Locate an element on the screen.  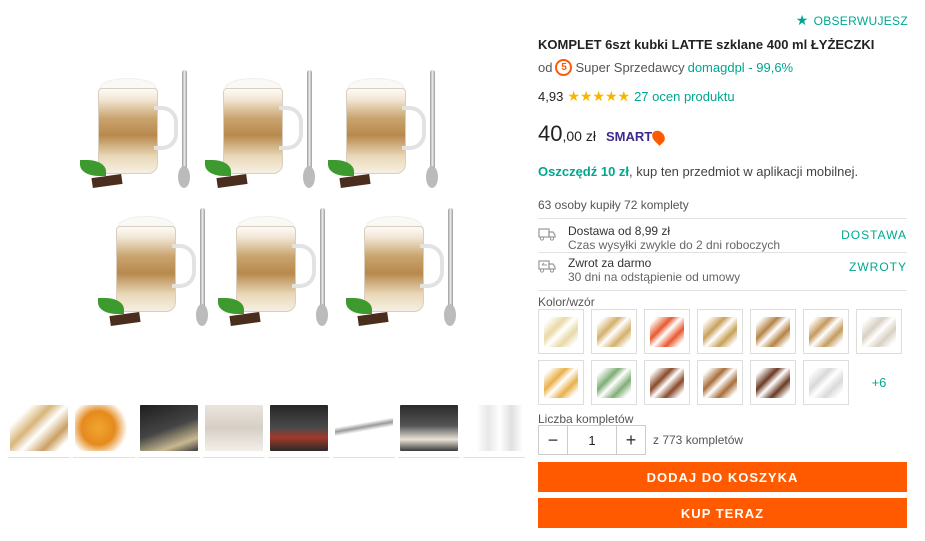
seller-link: domagdpl - 99,6% is located at coordinates (741, 67).